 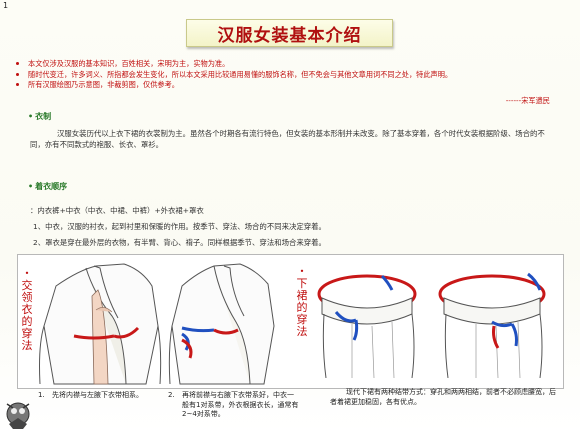 I want to click on jacket-step2-drawing, so click(x=221, y=324).